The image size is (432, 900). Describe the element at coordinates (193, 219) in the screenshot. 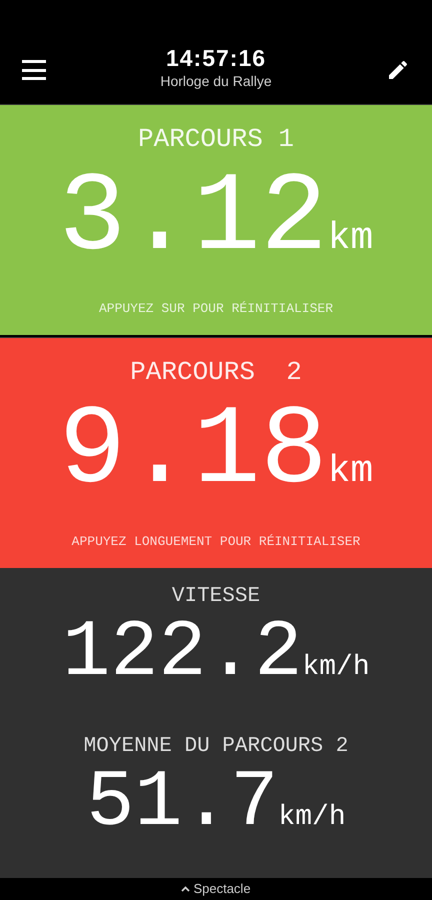

I see `trip-distance: 3.12` at that location.